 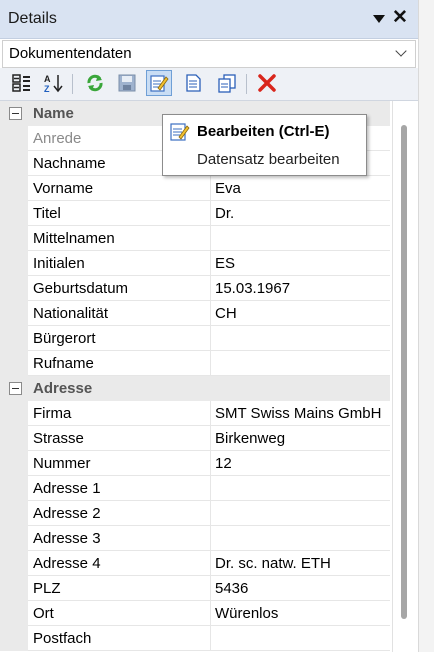 I want to click on property-value: SMT Swiss Mains GmbH, so click(x=298, y=413).